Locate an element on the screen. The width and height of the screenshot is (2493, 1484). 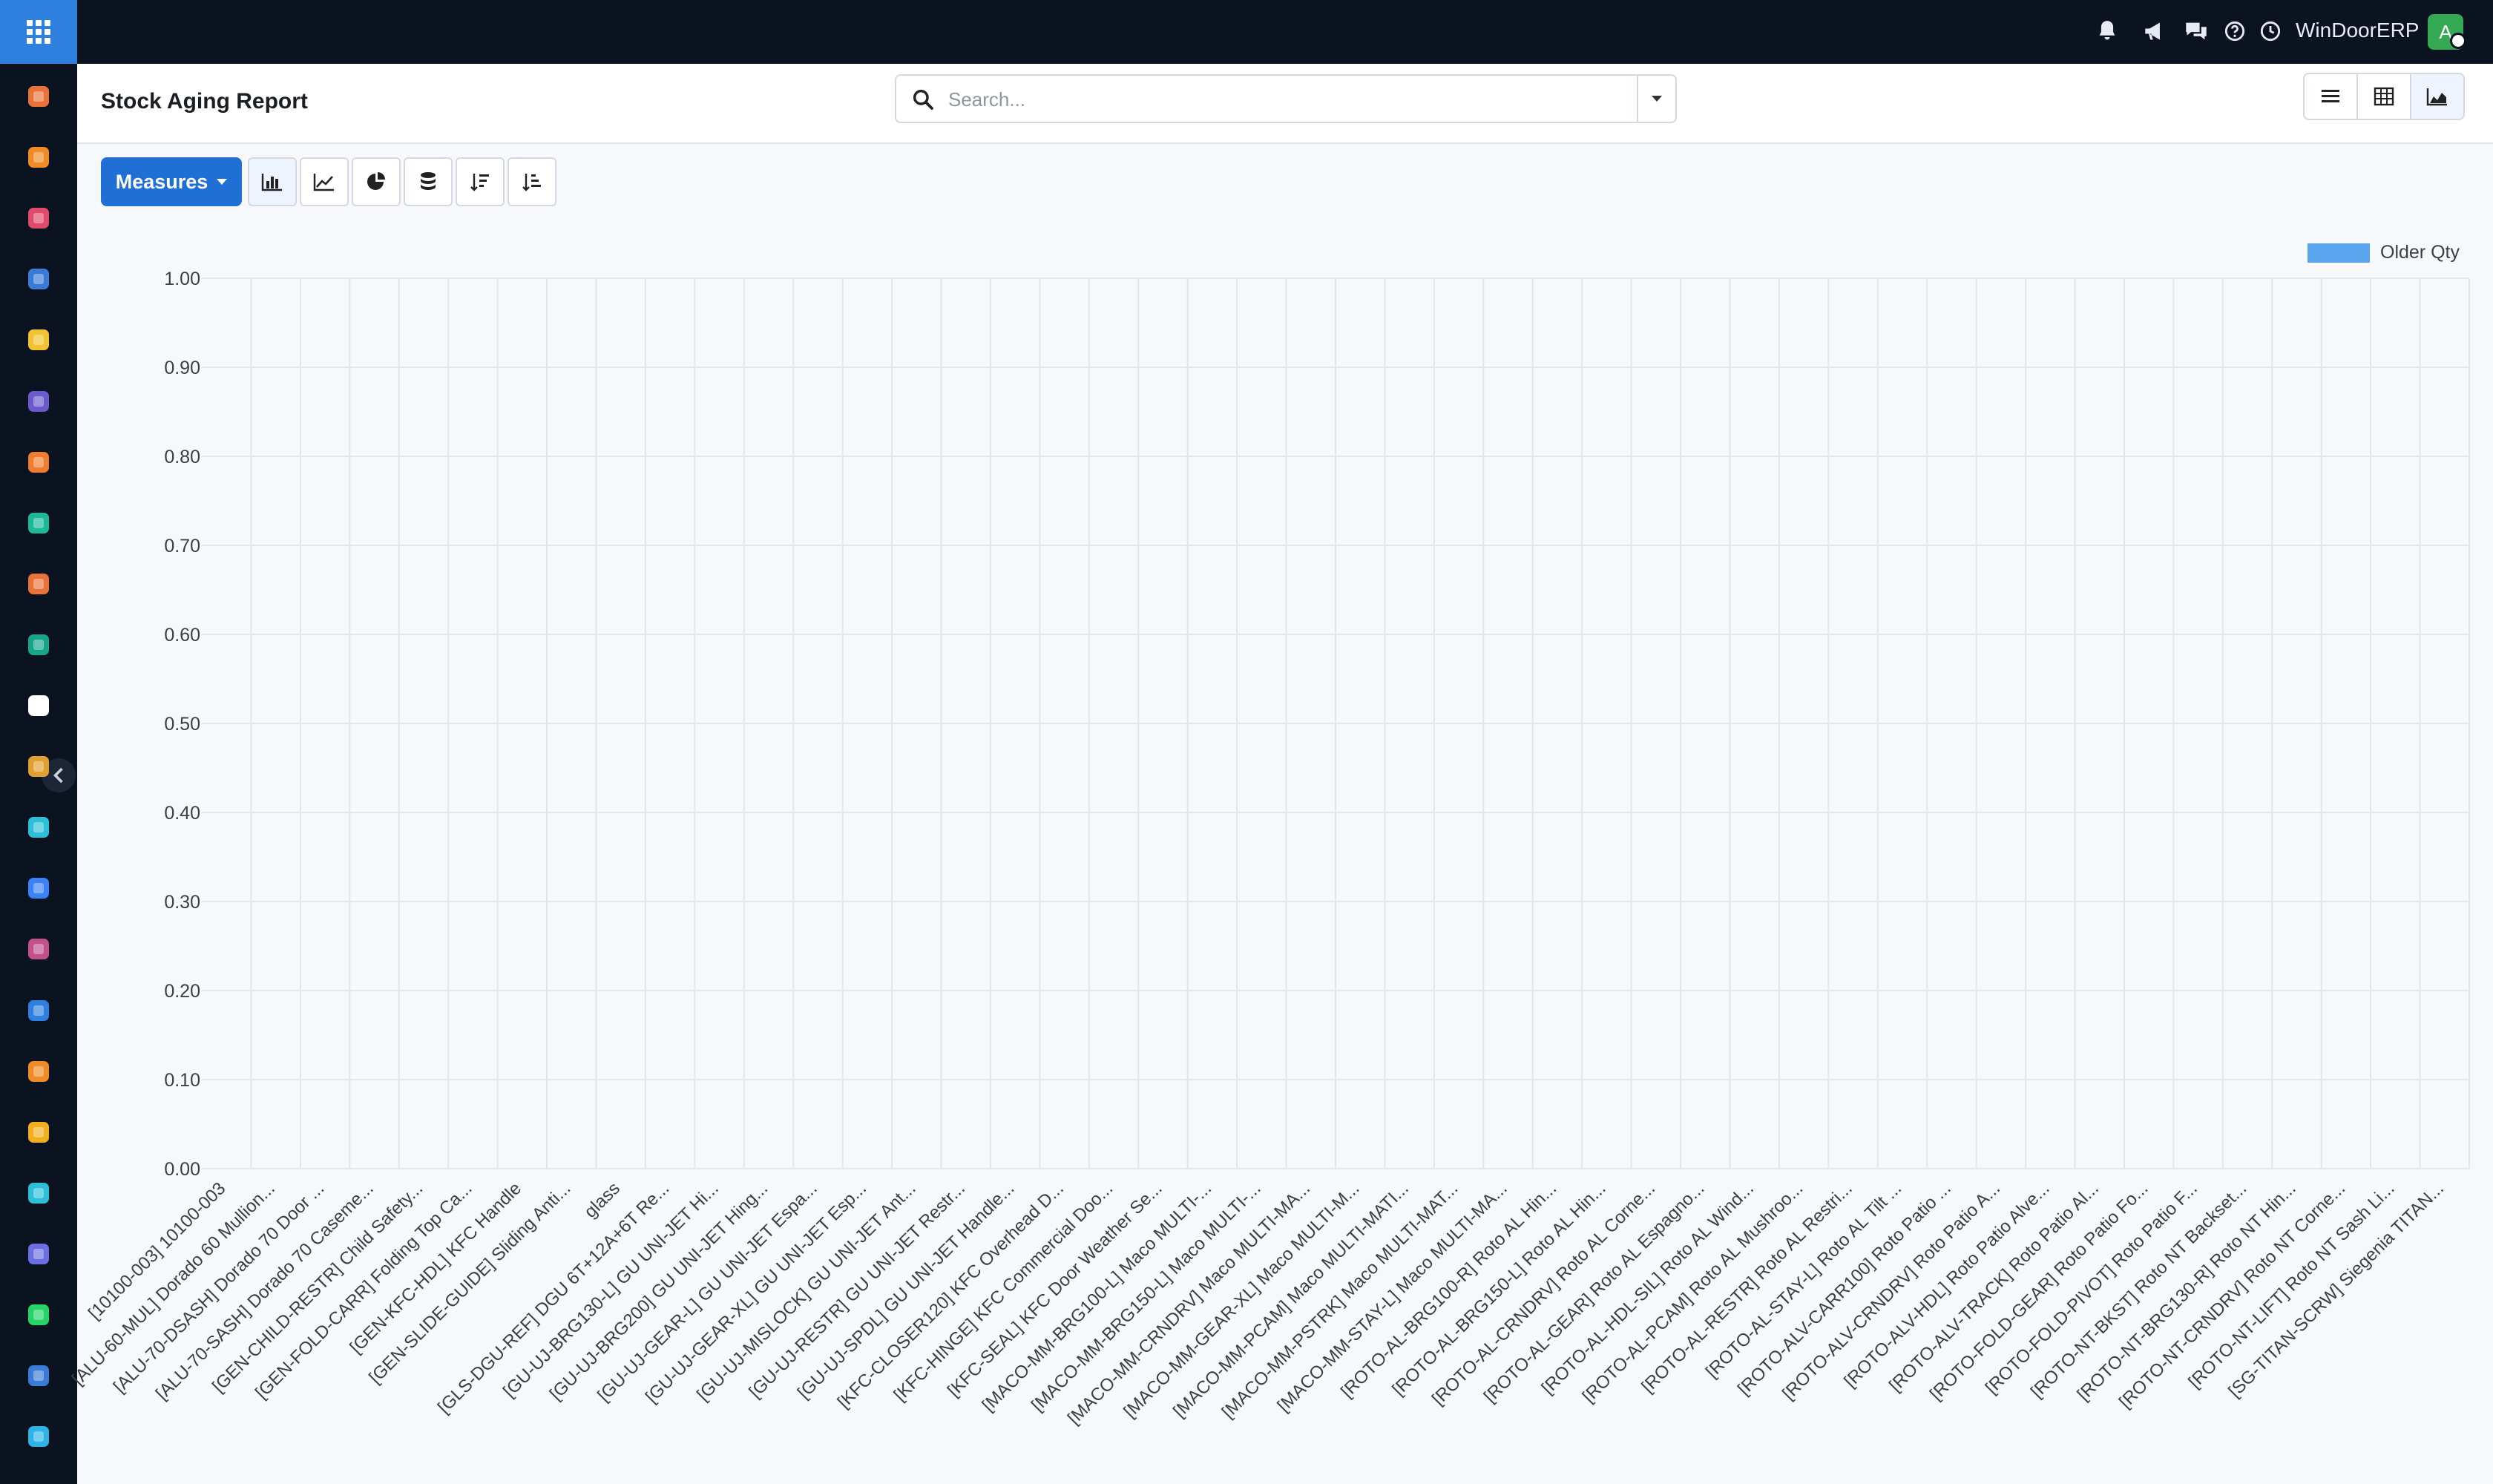
y-tick-label: 0.10 is located at coordinates (182, 1080).